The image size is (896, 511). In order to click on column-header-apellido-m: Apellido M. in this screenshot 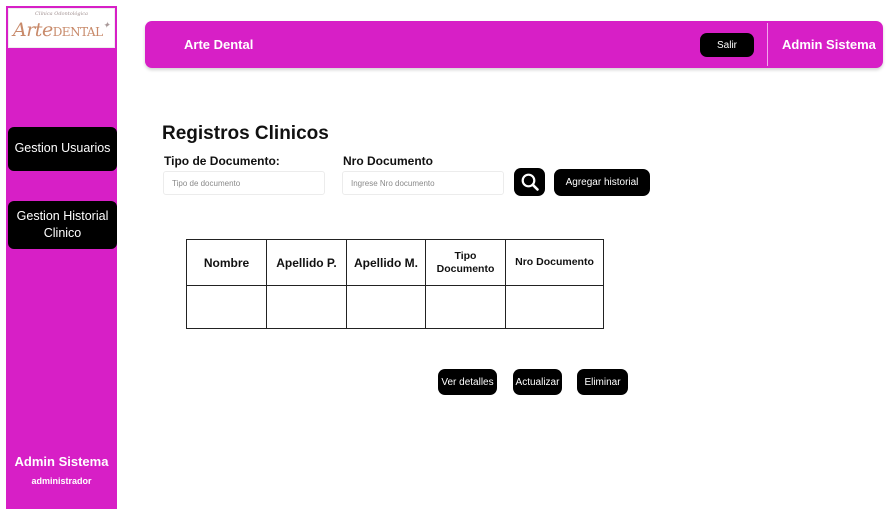, I will do `click(386, 262)`.